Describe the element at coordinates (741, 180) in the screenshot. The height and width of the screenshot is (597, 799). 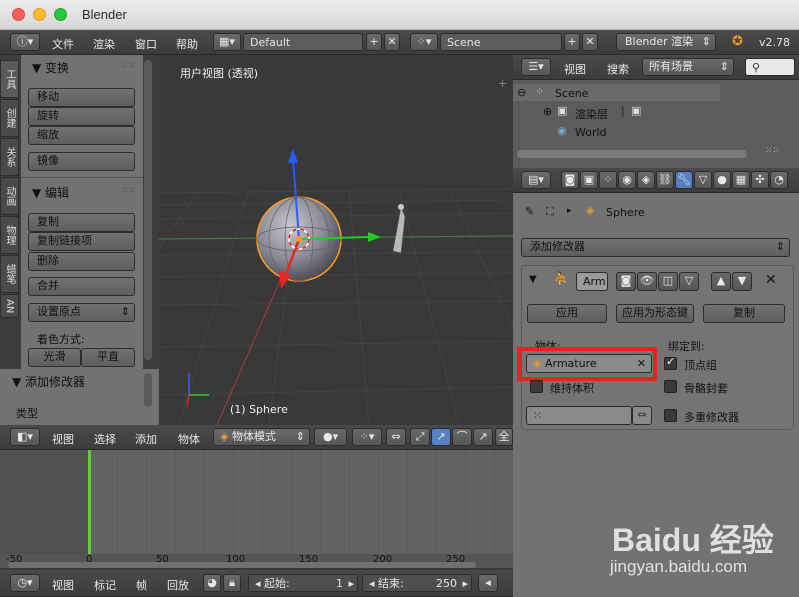
I see `texture-tab-icon: ▦` at that location.